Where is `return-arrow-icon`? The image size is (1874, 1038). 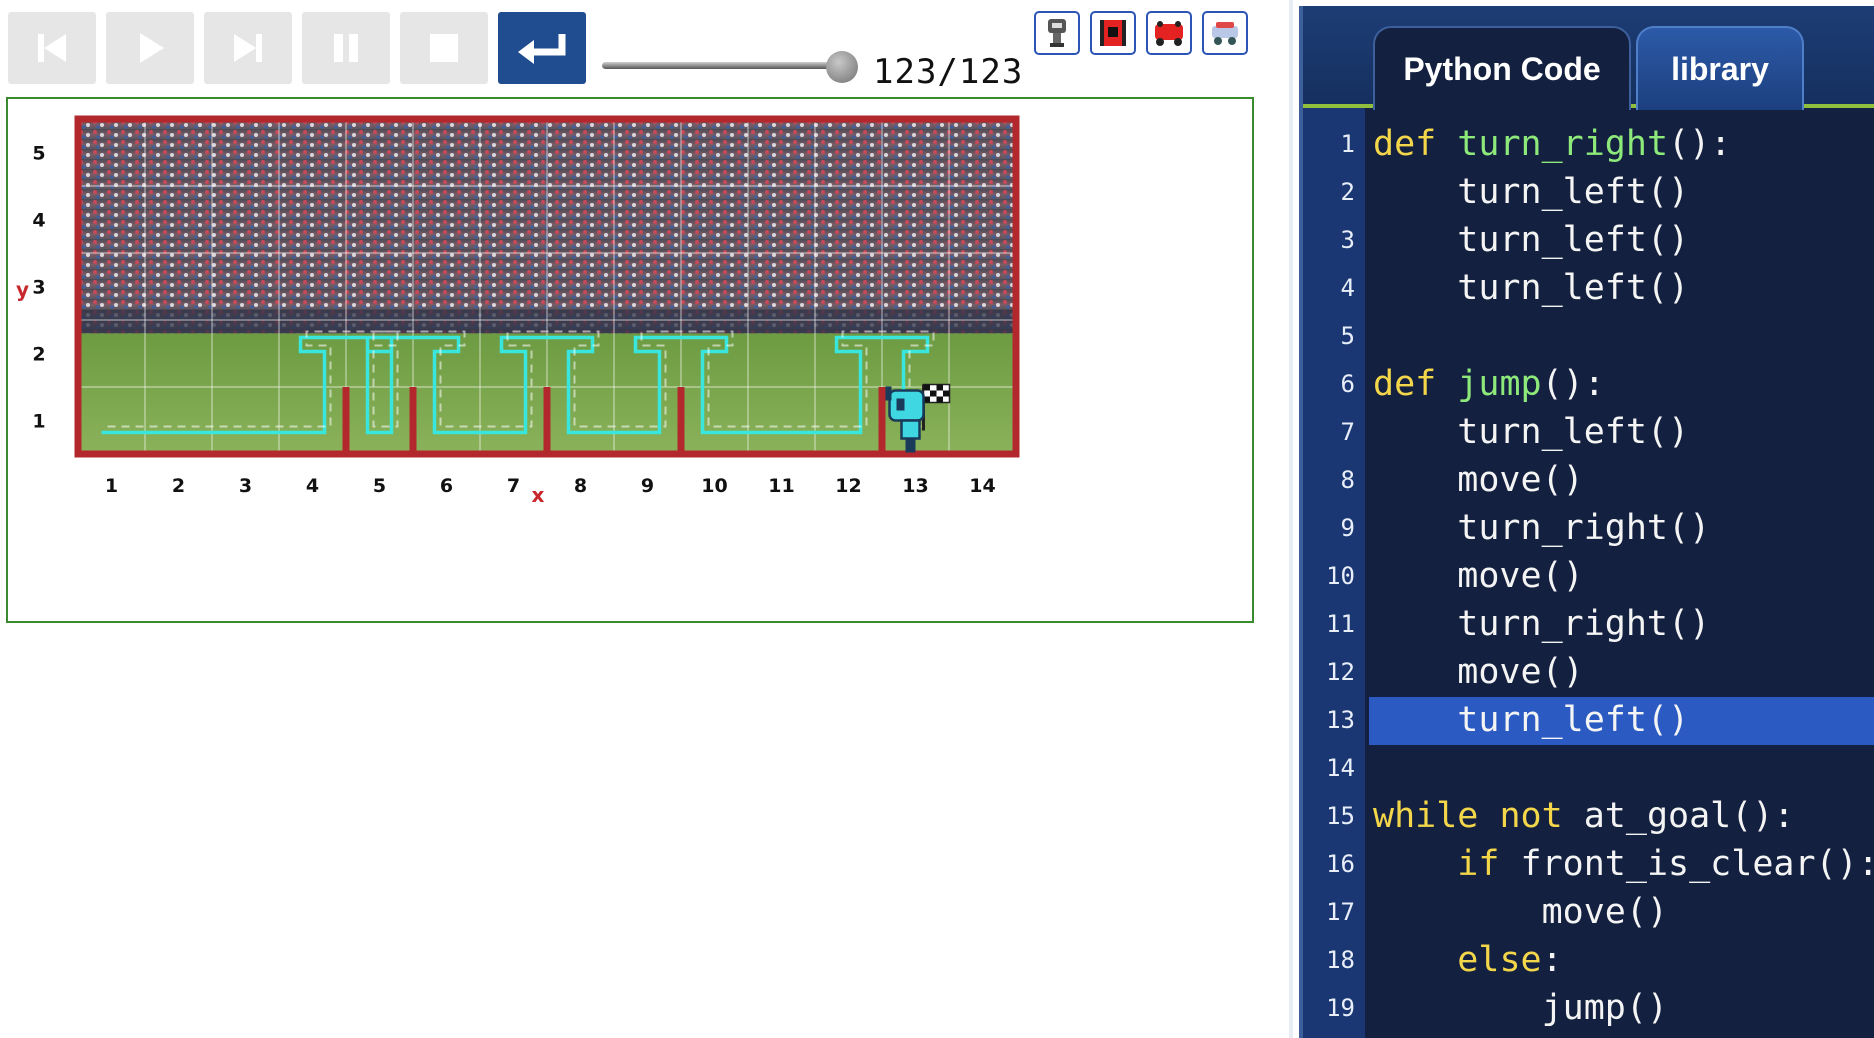
return-arrow-icon is located at coordinates (542, 49).